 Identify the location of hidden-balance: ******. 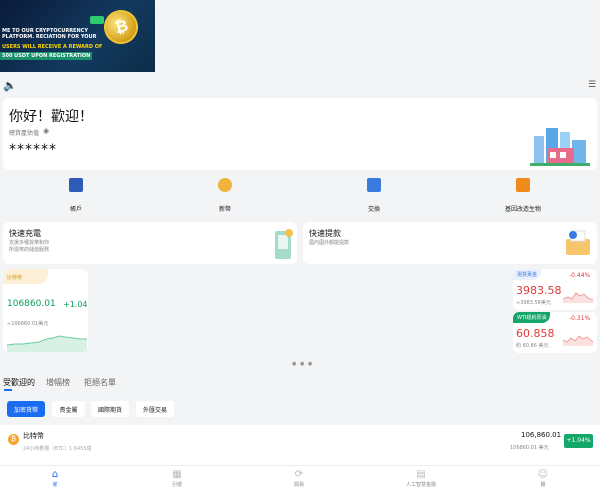
(33, 150).